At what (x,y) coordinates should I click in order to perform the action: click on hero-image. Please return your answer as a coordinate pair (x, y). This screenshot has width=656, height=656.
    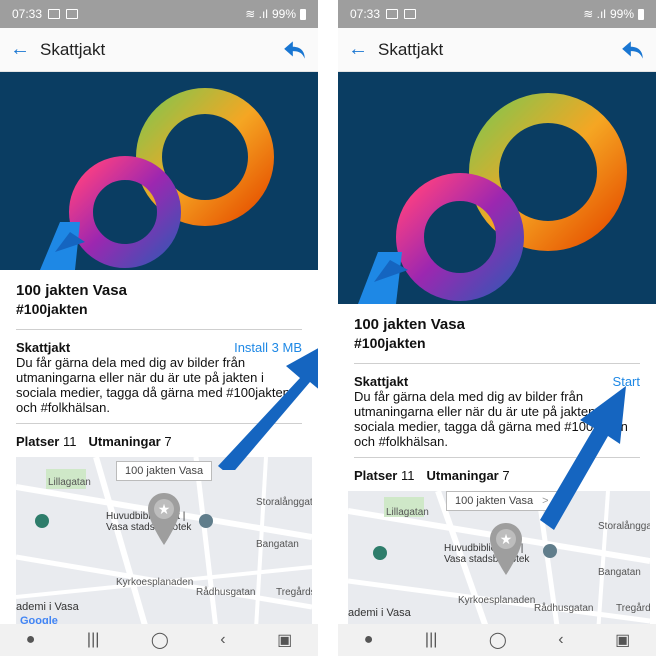
    Looking at the image, I should click on (159, 171).